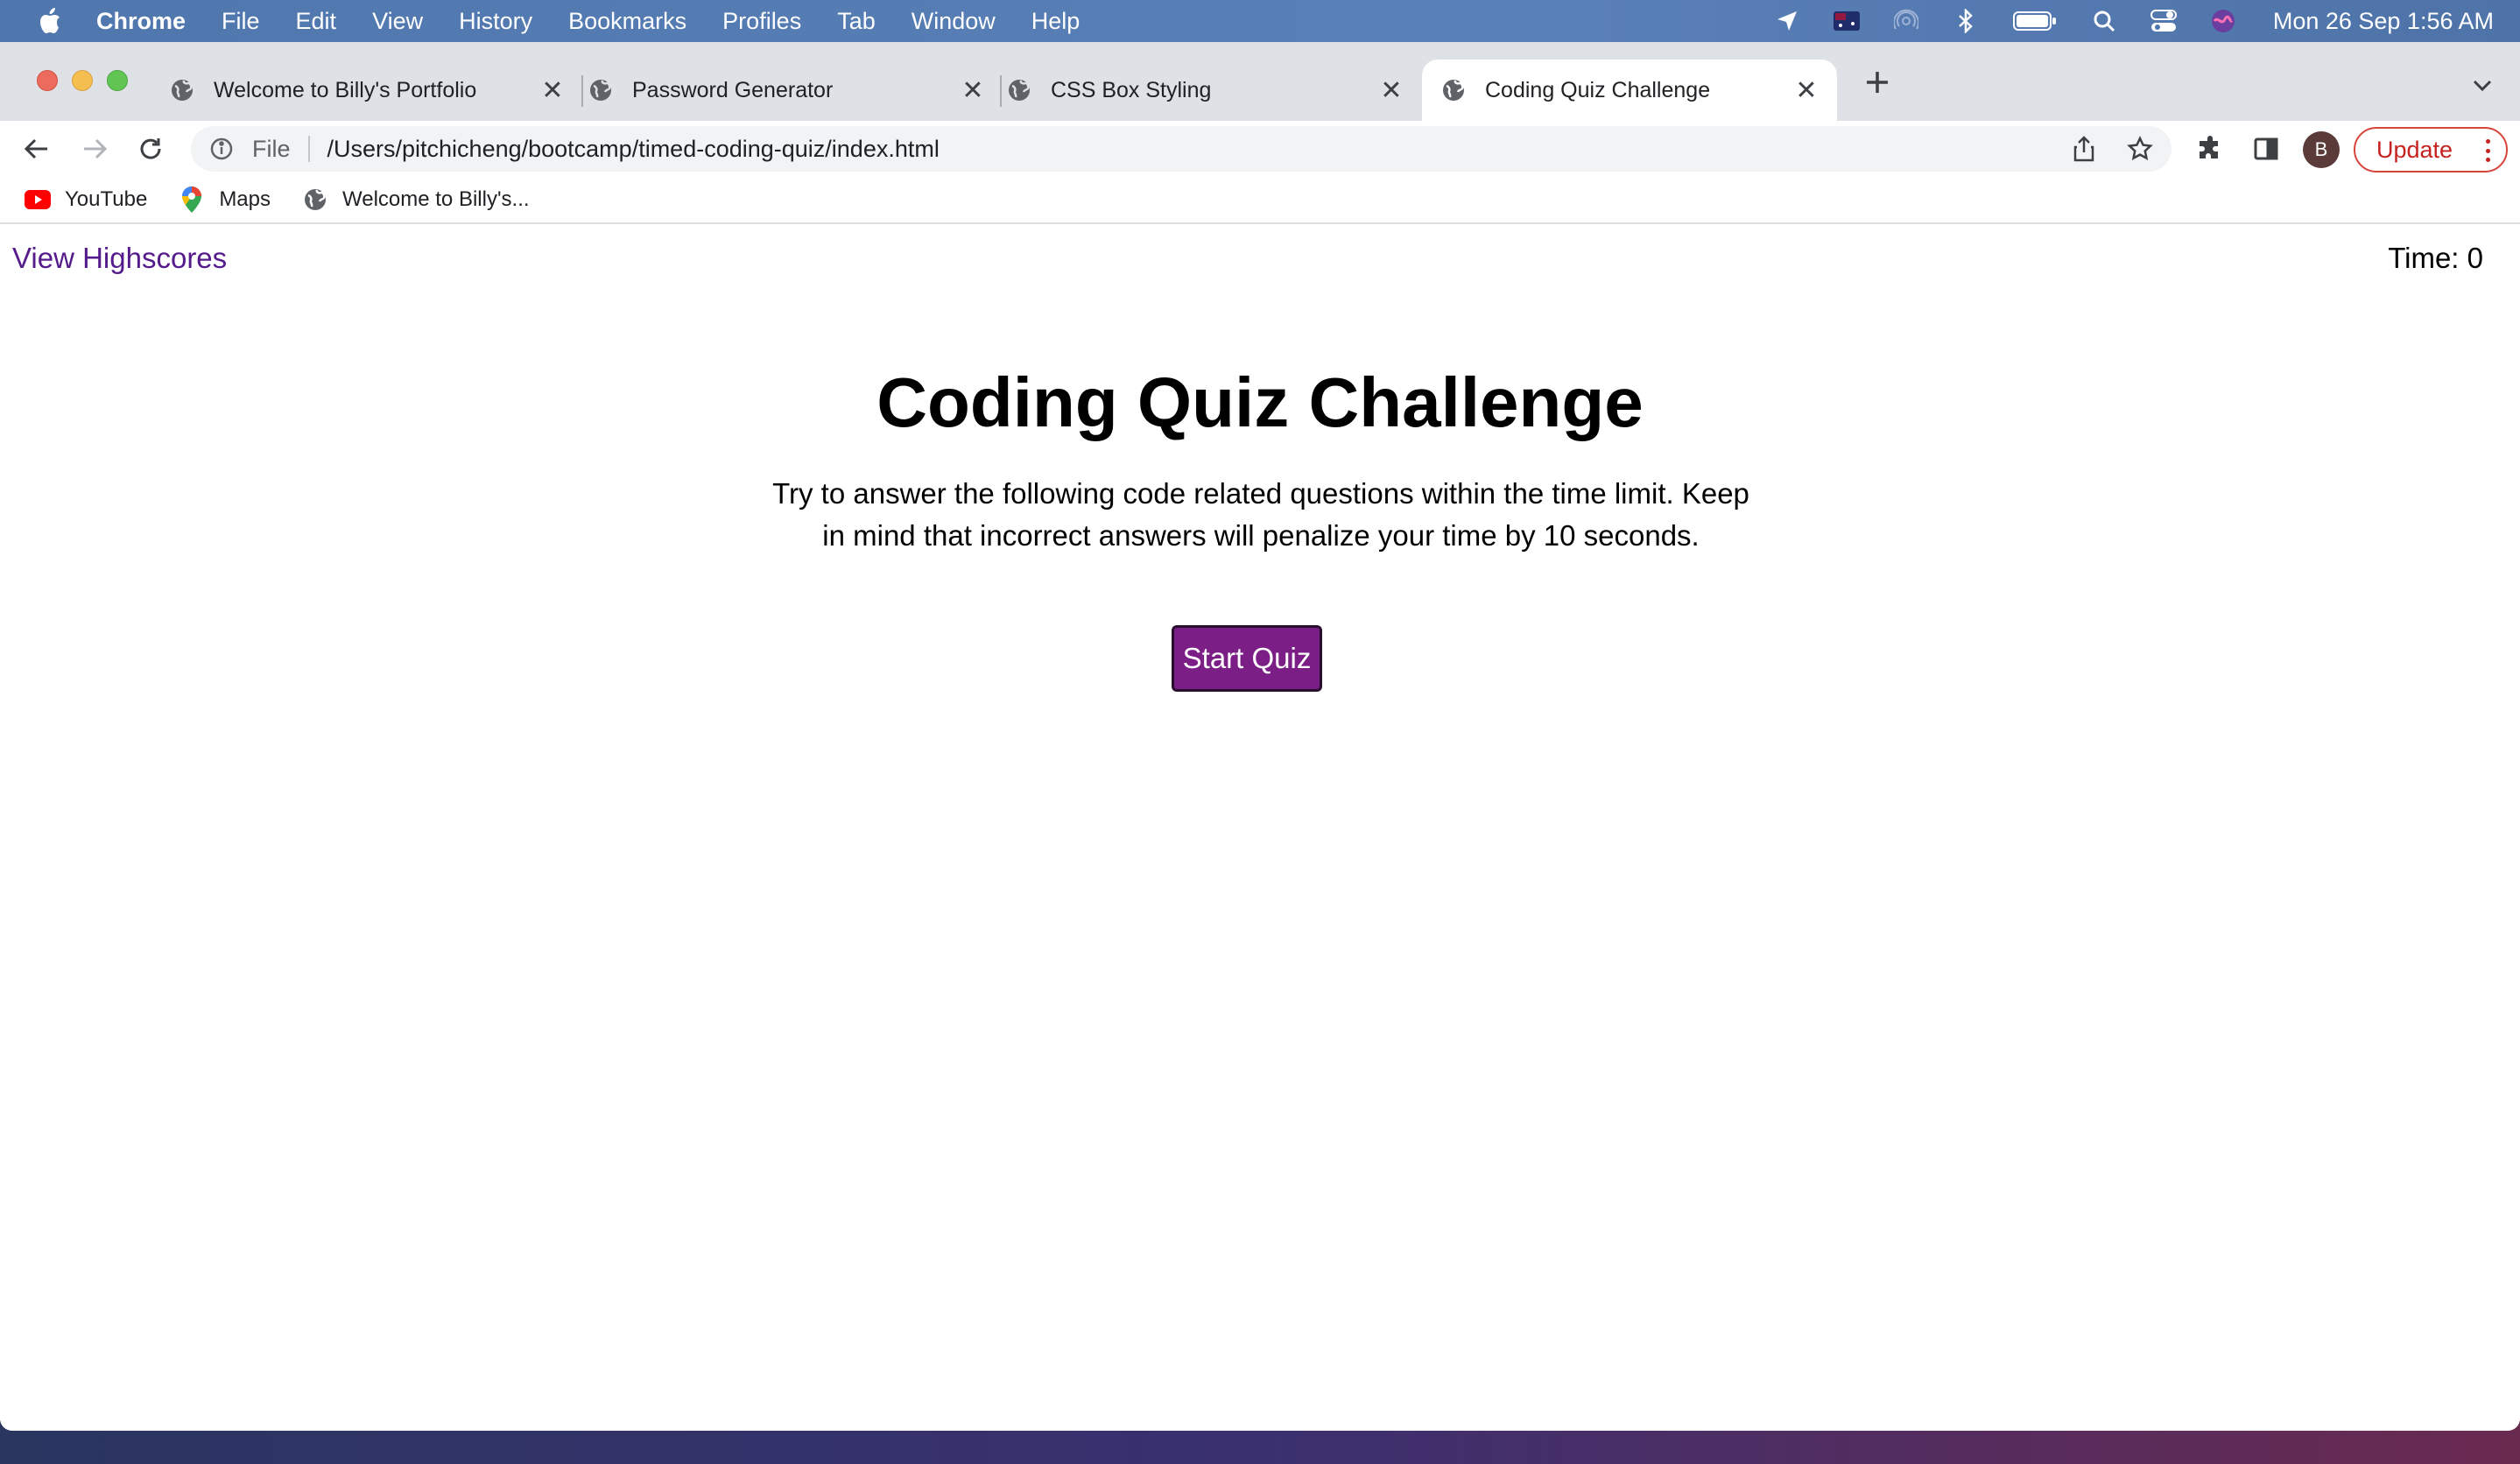 The height and width of the screenshot is (1464, 2520). I want to click on tab-search-chevron-icon, so click(2482, 85).